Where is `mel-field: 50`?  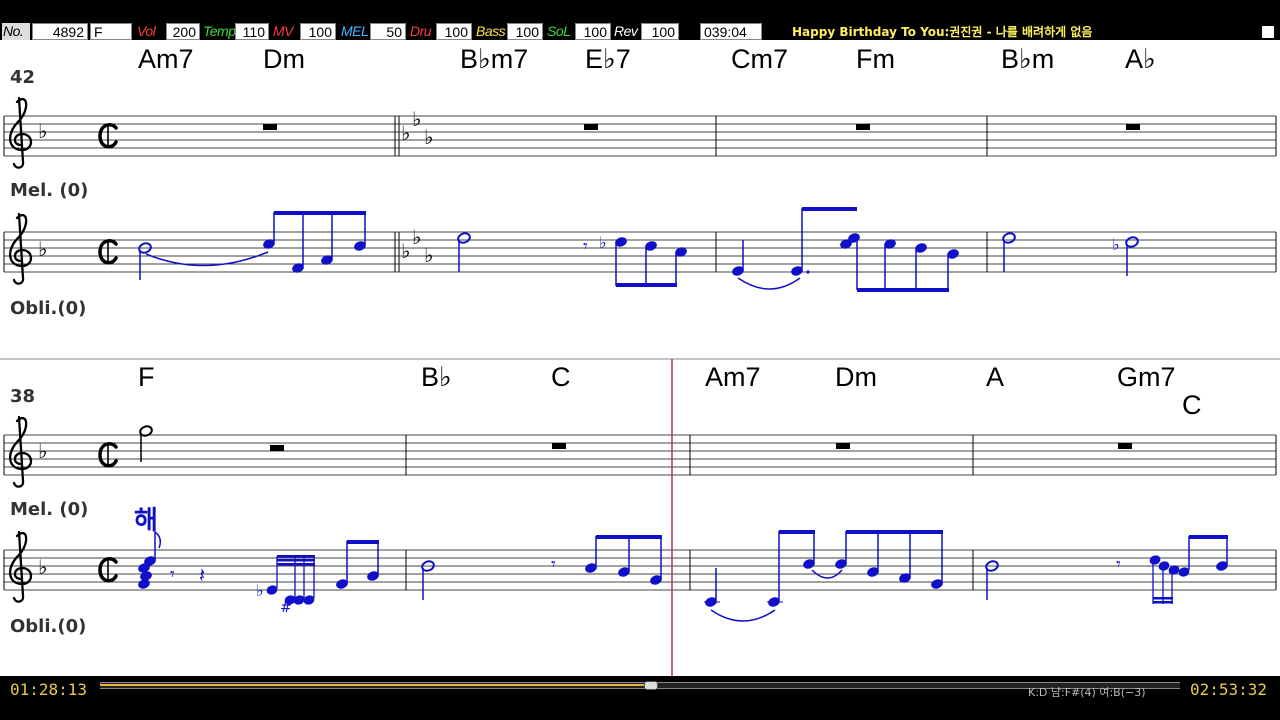
mel-field: 50 is located at coordinates (388, 31).